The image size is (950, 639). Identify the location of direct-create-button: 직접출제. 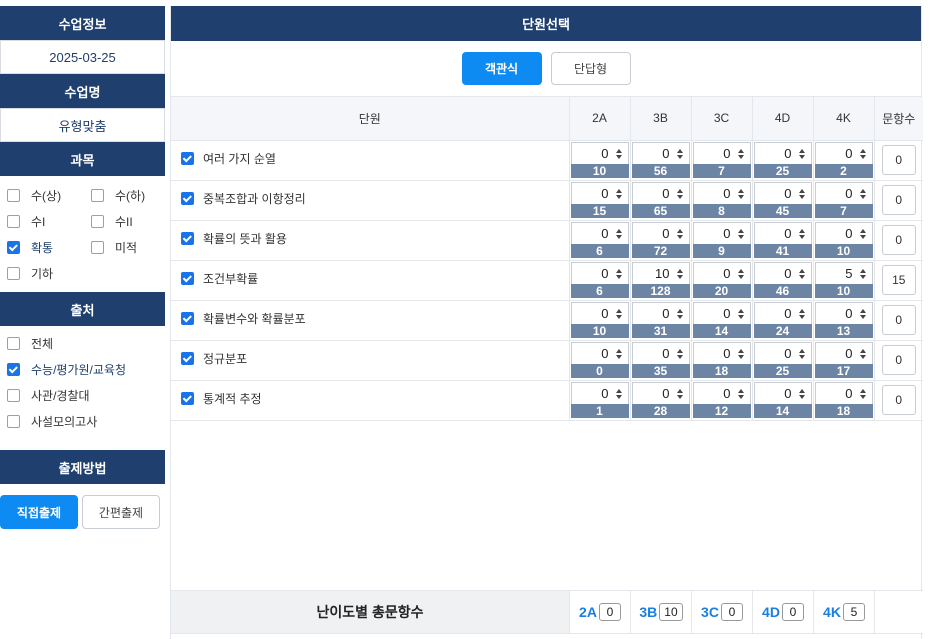
(39, 512).